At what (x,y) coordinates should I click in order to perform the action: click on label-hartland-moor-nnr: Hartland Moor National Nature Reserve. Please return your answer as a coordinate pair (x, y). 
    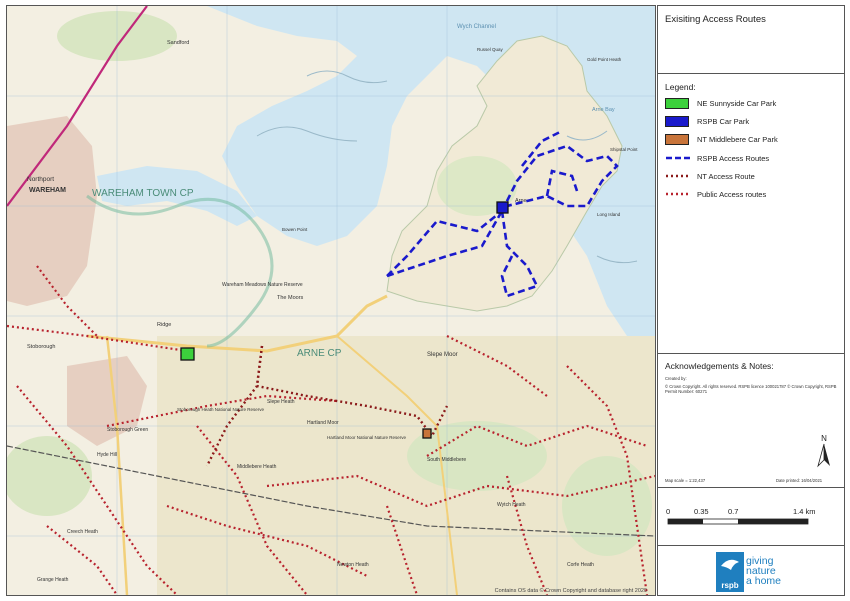
    Looking at the image, I should click on (367, 437).